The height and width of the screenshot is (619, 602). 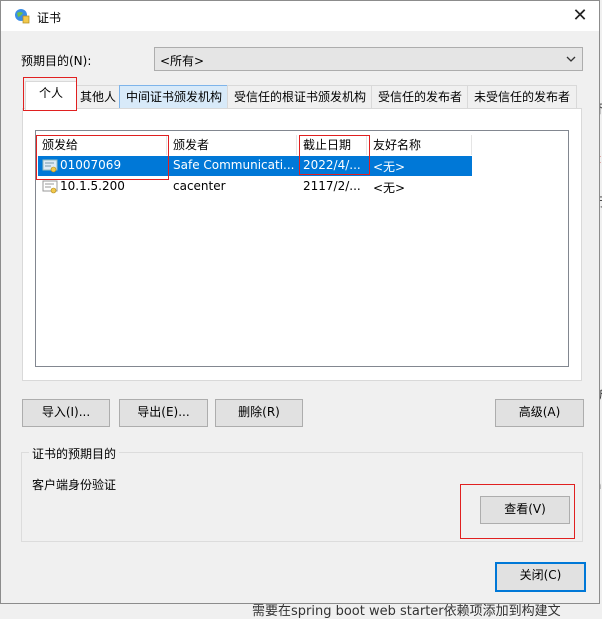 What do you see at coordinates (234, 145) in the screenshot?
I see `column-header-issuer: 颁发者` at bounding box center [234, 145].